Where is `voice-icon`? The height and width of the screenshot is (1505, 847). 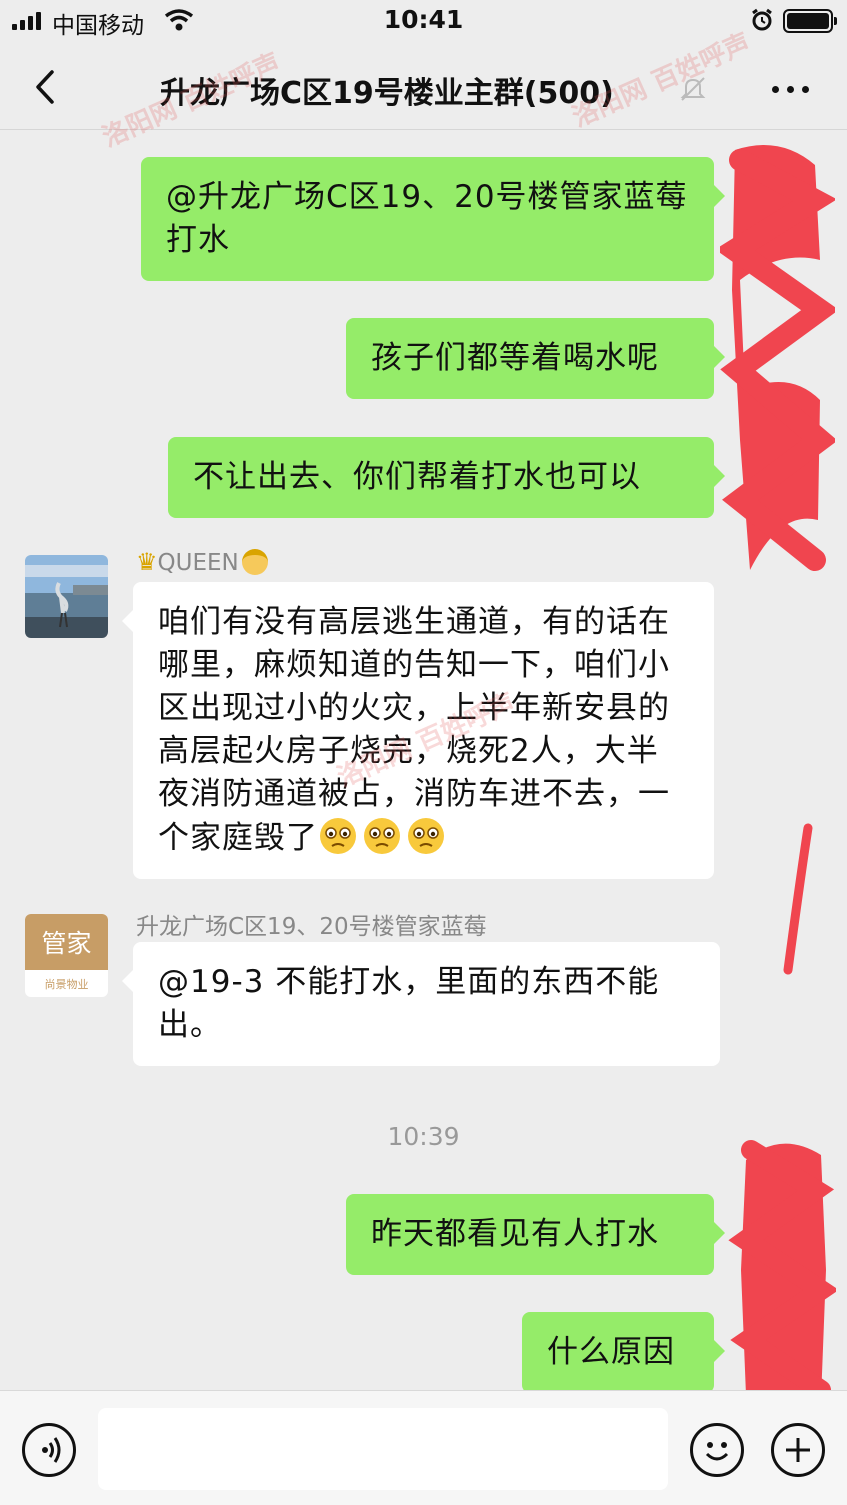
voice-icon is located at coordinates (49, 1450).